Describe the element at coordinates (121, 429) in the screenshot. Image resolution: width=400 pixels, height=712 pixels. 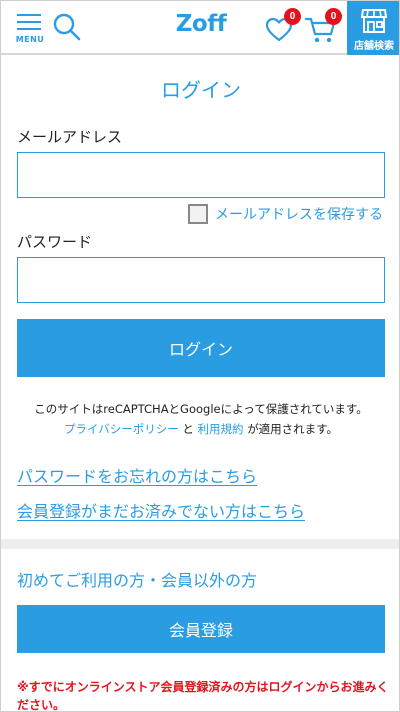
I see `privacy-policy-link: プライバシーポリシー` at that location.